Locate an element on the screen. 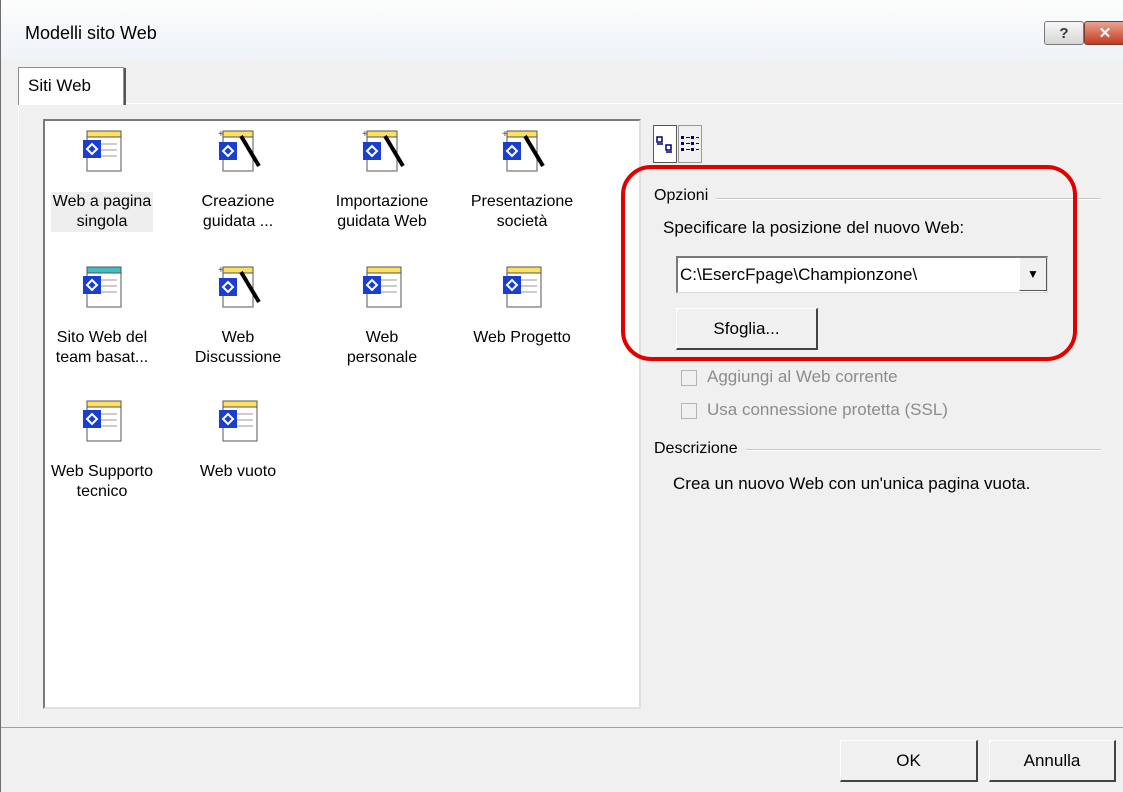 The image size is (1123, 792). cancel-button: Annulla is located at coordinates (1052, 761).